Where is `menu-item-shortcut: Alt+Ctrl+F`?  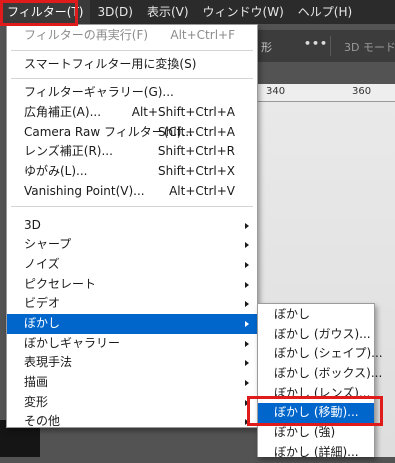
menu-item-shortcut: Alt+Ctrl+F is located at coordinates (202, 35).